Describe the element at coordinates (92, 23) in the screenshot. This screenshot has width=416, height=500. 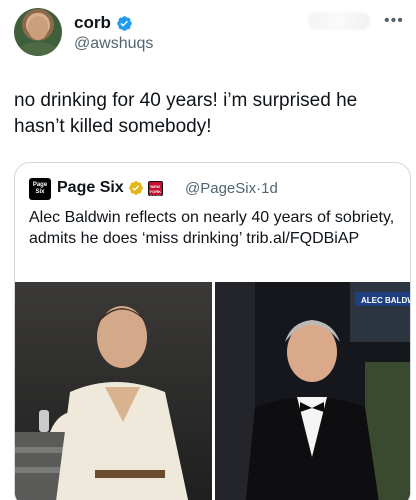
I see `author-name: corb` at that location.